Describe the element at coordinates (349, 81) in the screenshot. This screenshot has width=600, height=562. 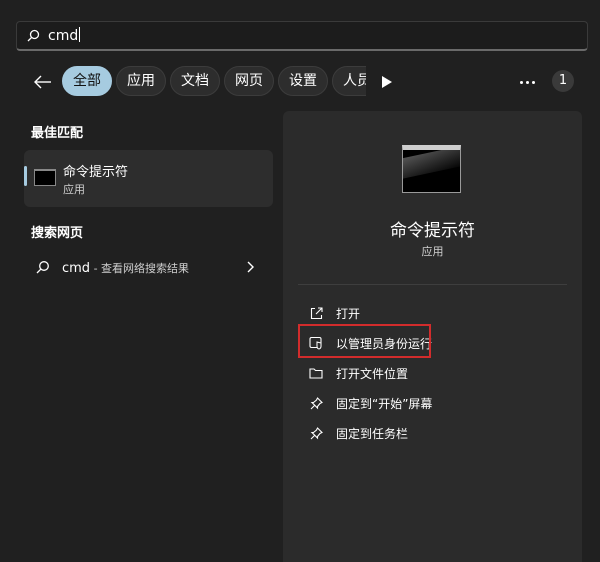
I see `filter-pill-people: 人员` at that location.